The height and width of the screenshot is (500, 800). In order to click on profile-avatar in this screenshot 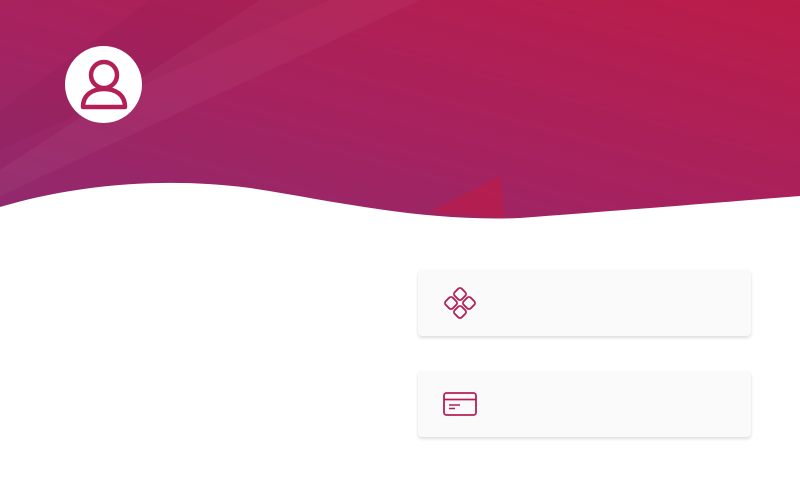, I will do `click(103, 84)`.